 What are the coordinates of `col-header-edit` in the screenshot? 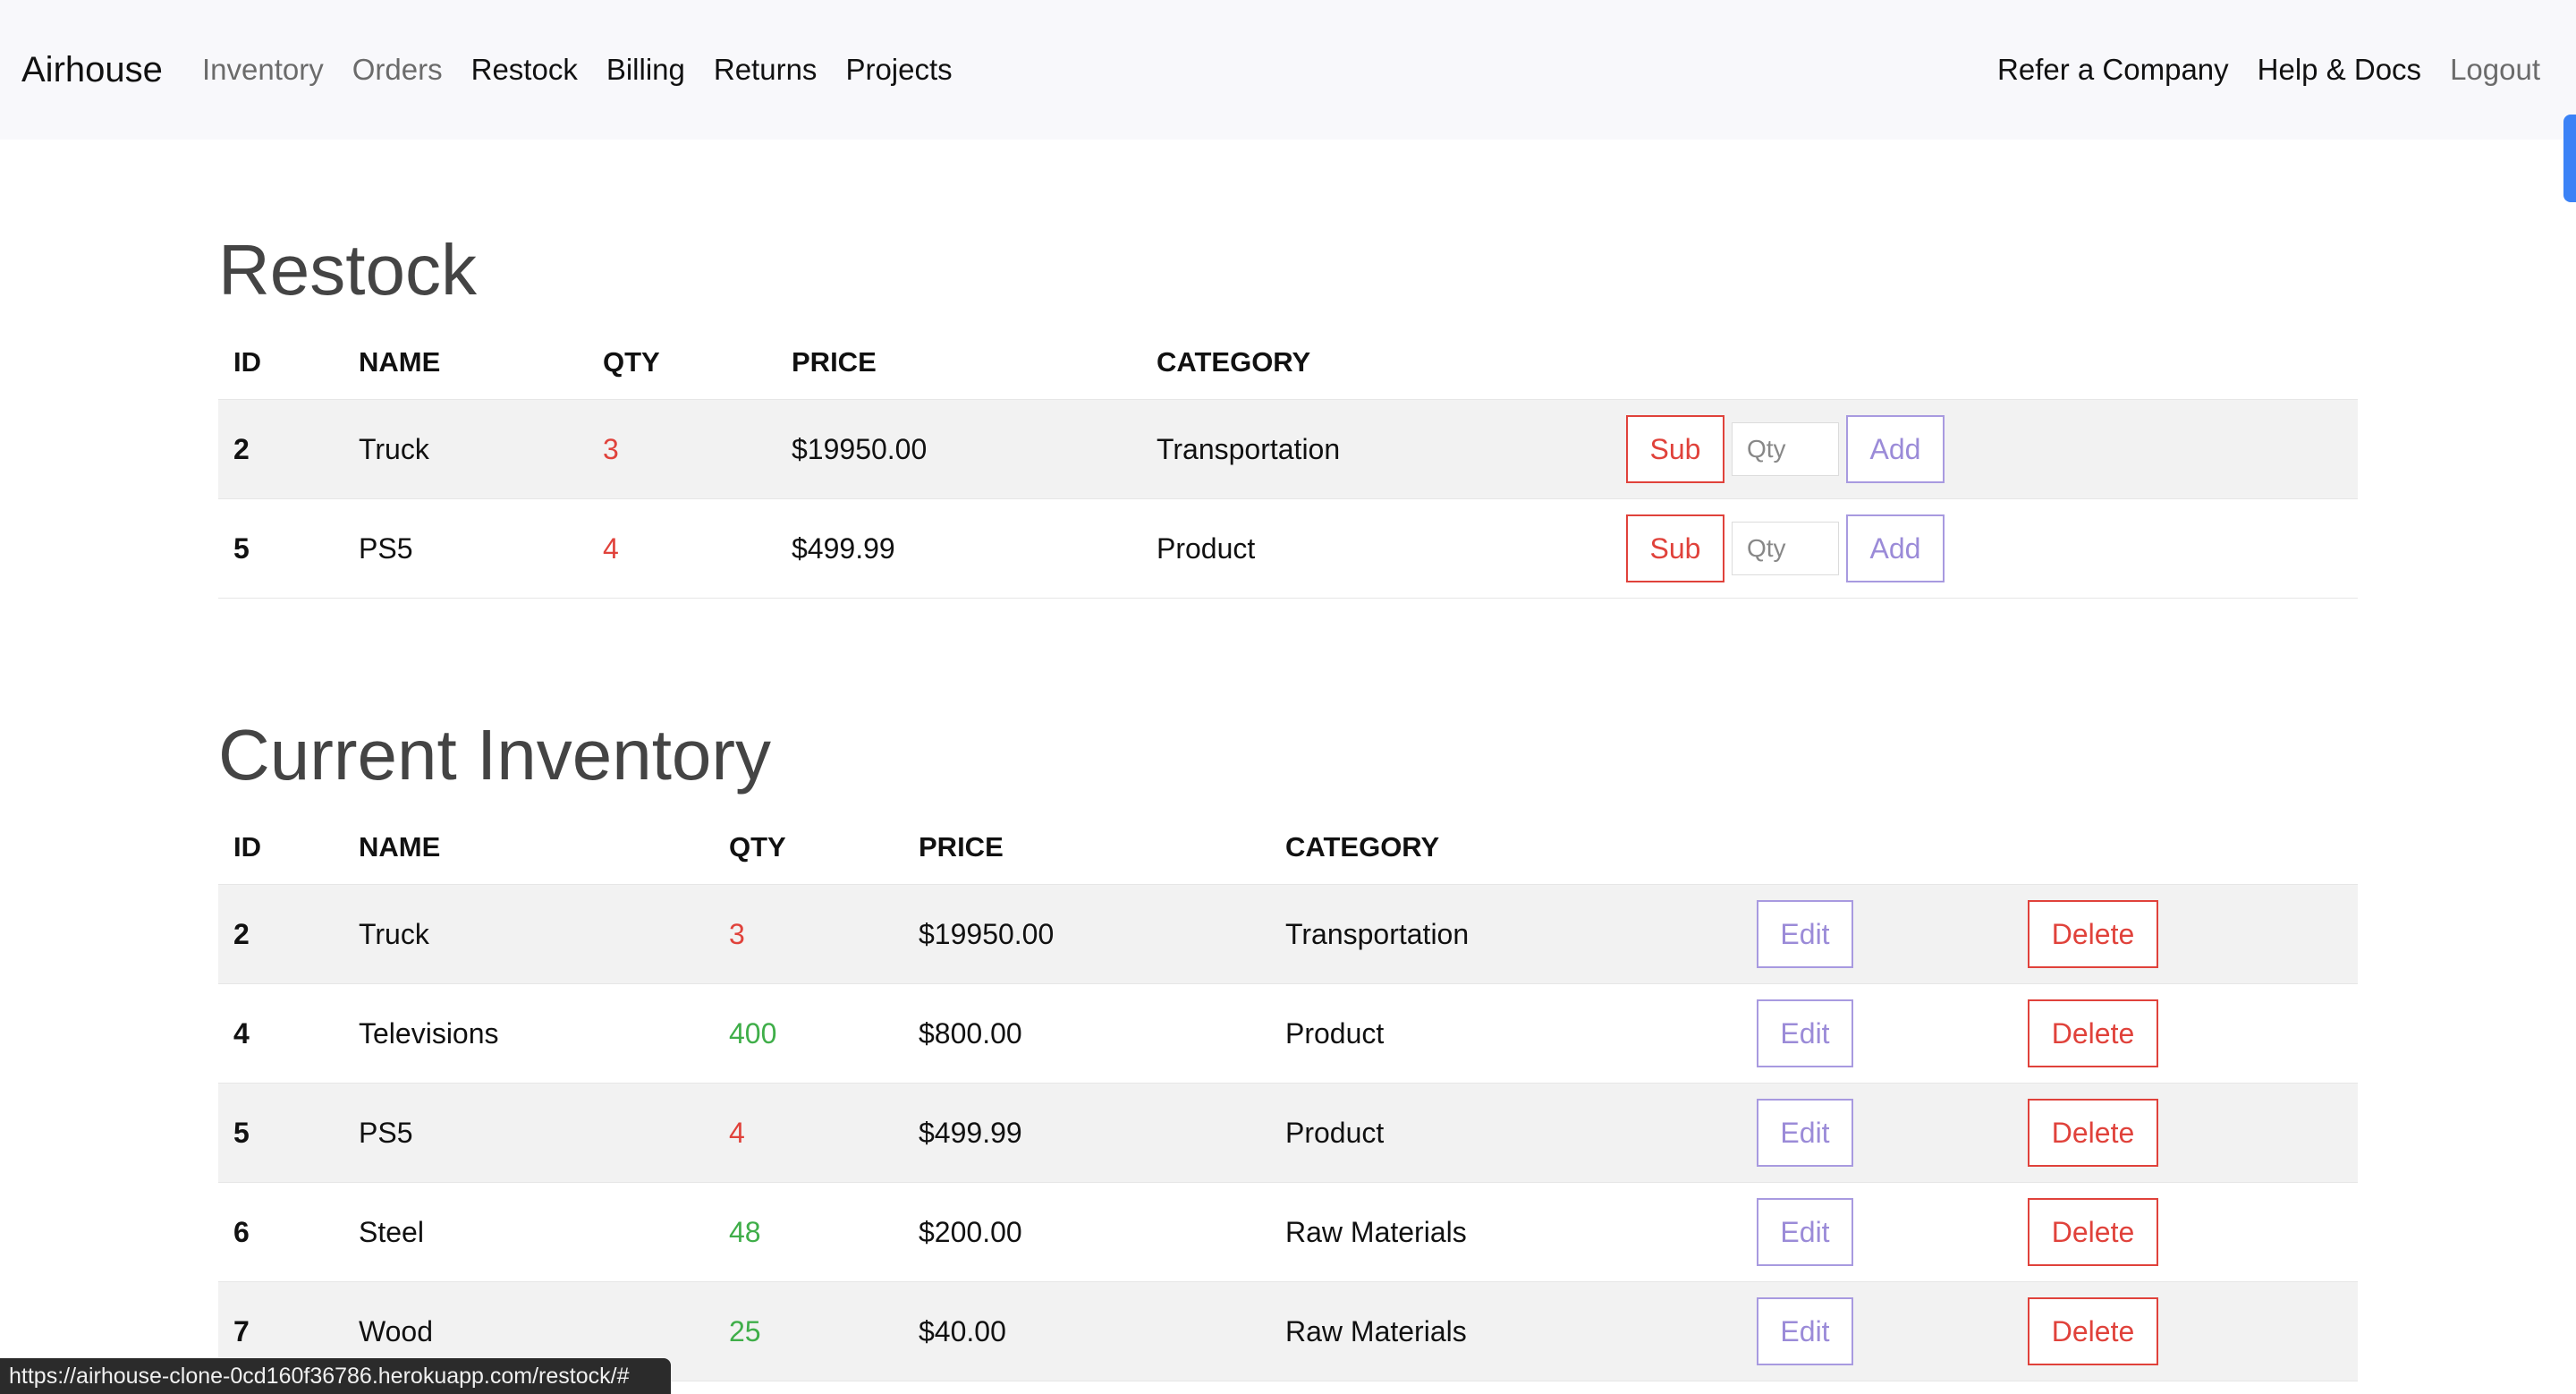 It's located at (1876, 848).